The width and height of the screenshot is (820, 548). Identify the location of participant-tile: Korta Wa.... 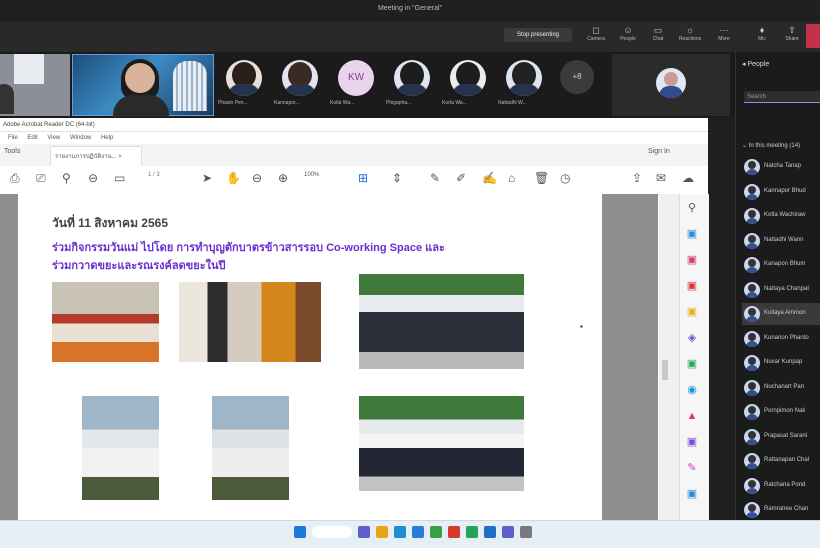
(468, 85).